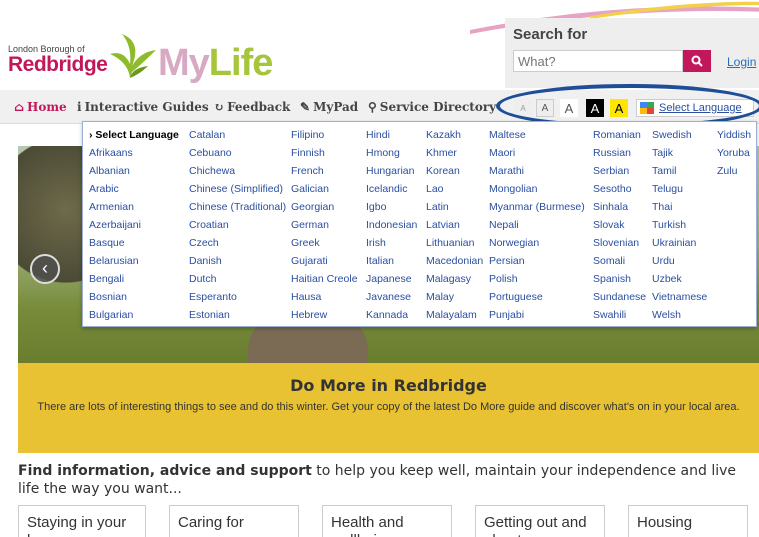  I want to click on language-option: Hmong, so click(391, 153).